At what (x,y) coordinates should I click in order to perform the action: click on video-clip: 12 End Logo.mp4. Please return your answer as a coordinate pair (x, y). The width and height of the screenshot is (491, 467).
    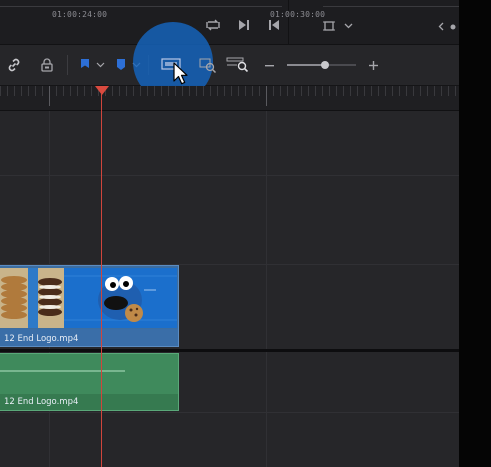
    Looking at the image, I should click on (89, 306).